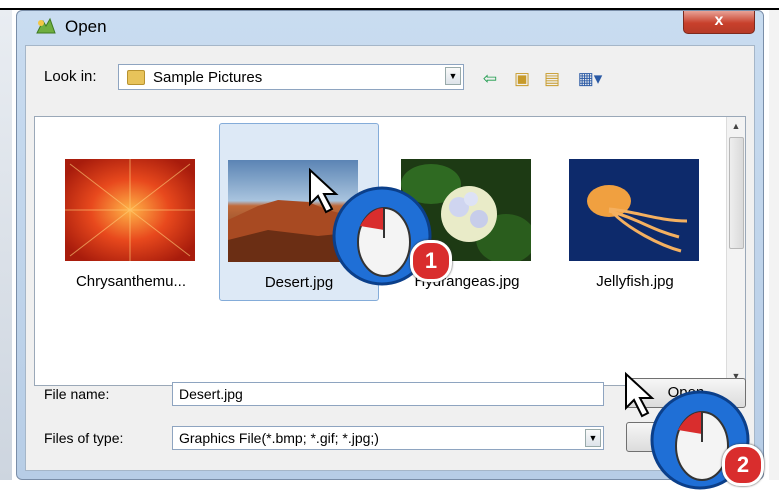 The width and height of the screenshot is (779, 496). Describe the element at coordinates (77, 394) in the screenshot. I see `file-name-label: File name:` at that location.